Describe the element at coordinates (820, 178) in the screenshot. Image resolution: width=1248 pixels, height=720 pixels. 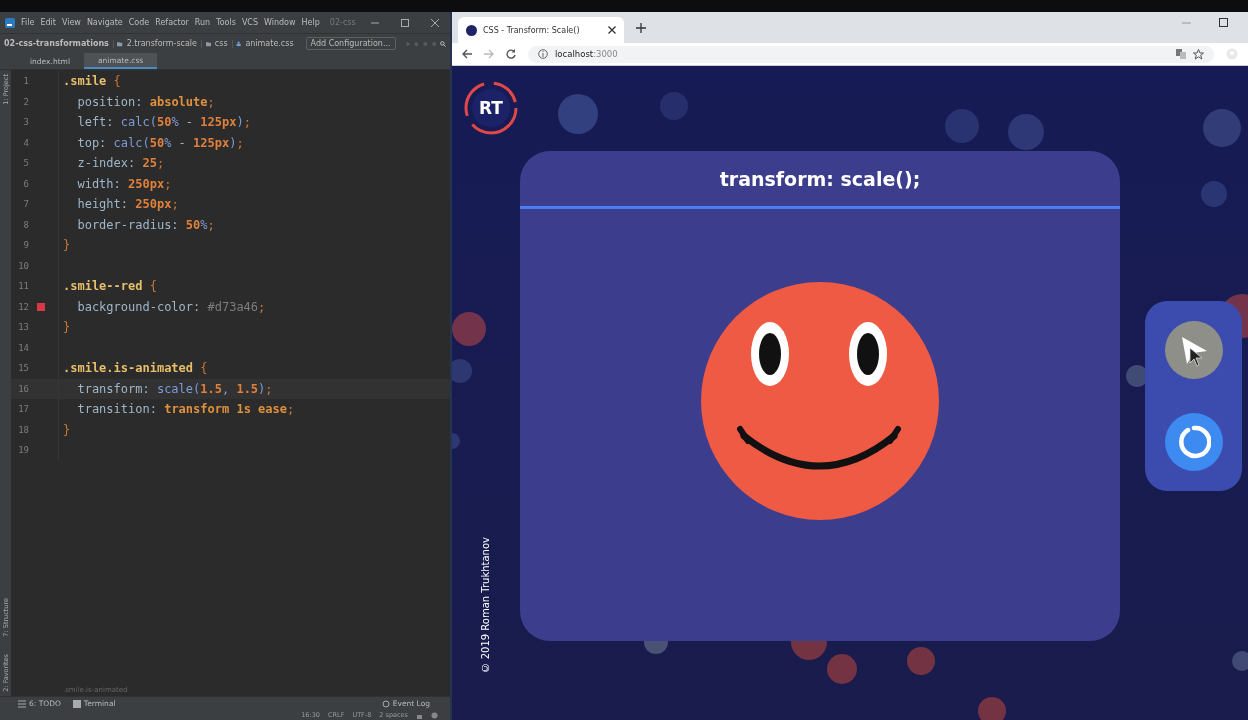
I see `card-title: transform: scale();` at that location.